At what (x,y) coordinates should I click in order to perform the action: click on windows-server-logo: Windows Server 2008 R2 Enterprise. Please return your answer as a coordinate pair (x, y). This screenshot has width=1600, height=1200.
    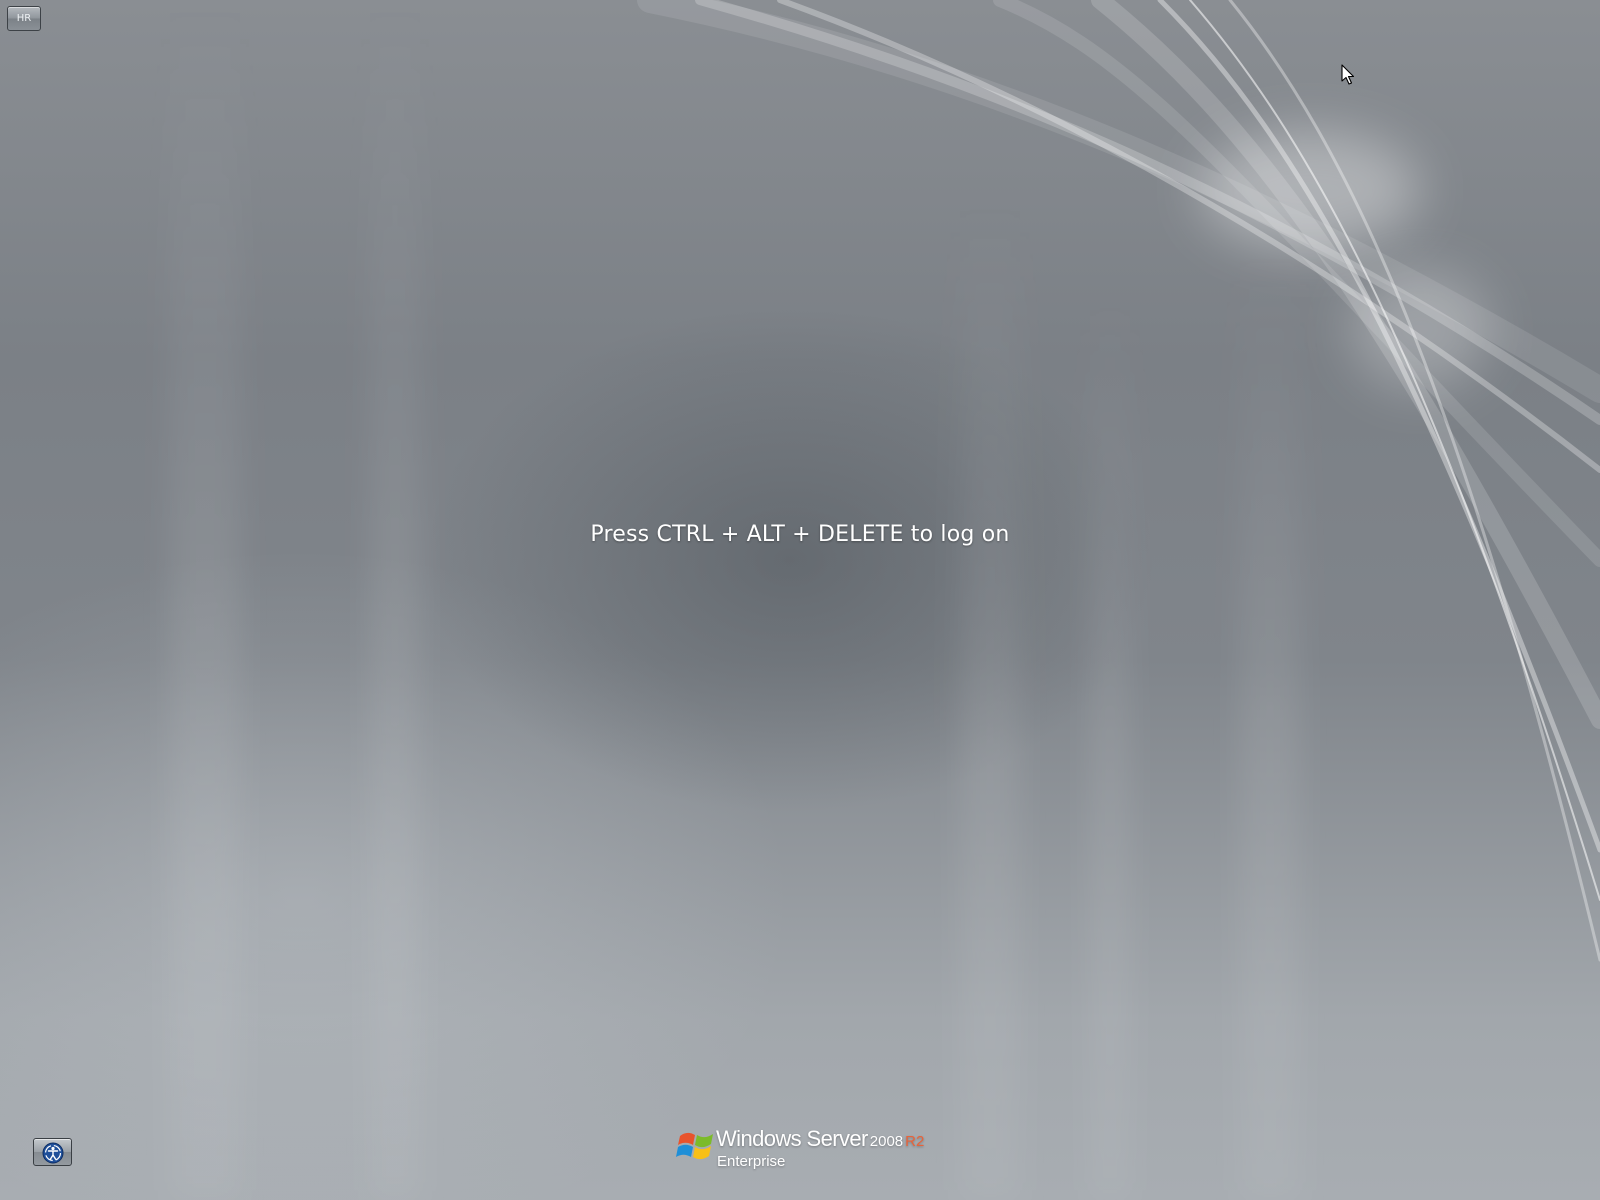
    Looking at the image, I should click on (806, 1152).